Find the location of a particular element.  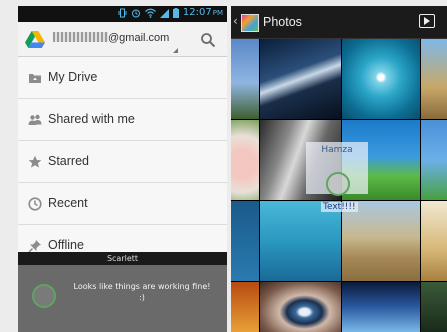

signal-icon is located at coordinates (164, 13).